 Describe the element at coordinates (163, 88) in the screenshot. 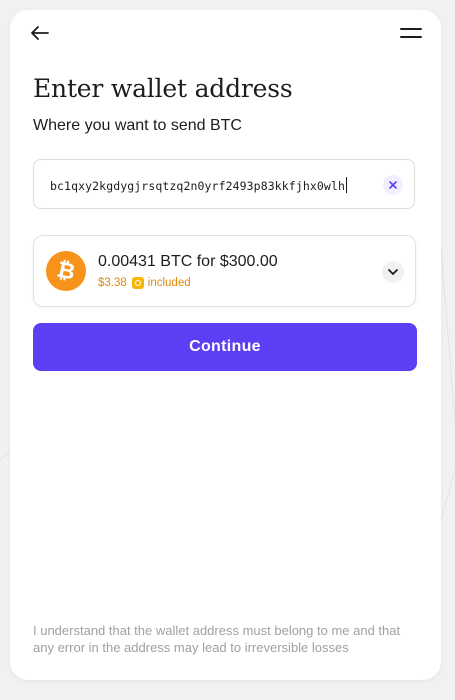

I see `page-title: Enter wallet address` at that location.